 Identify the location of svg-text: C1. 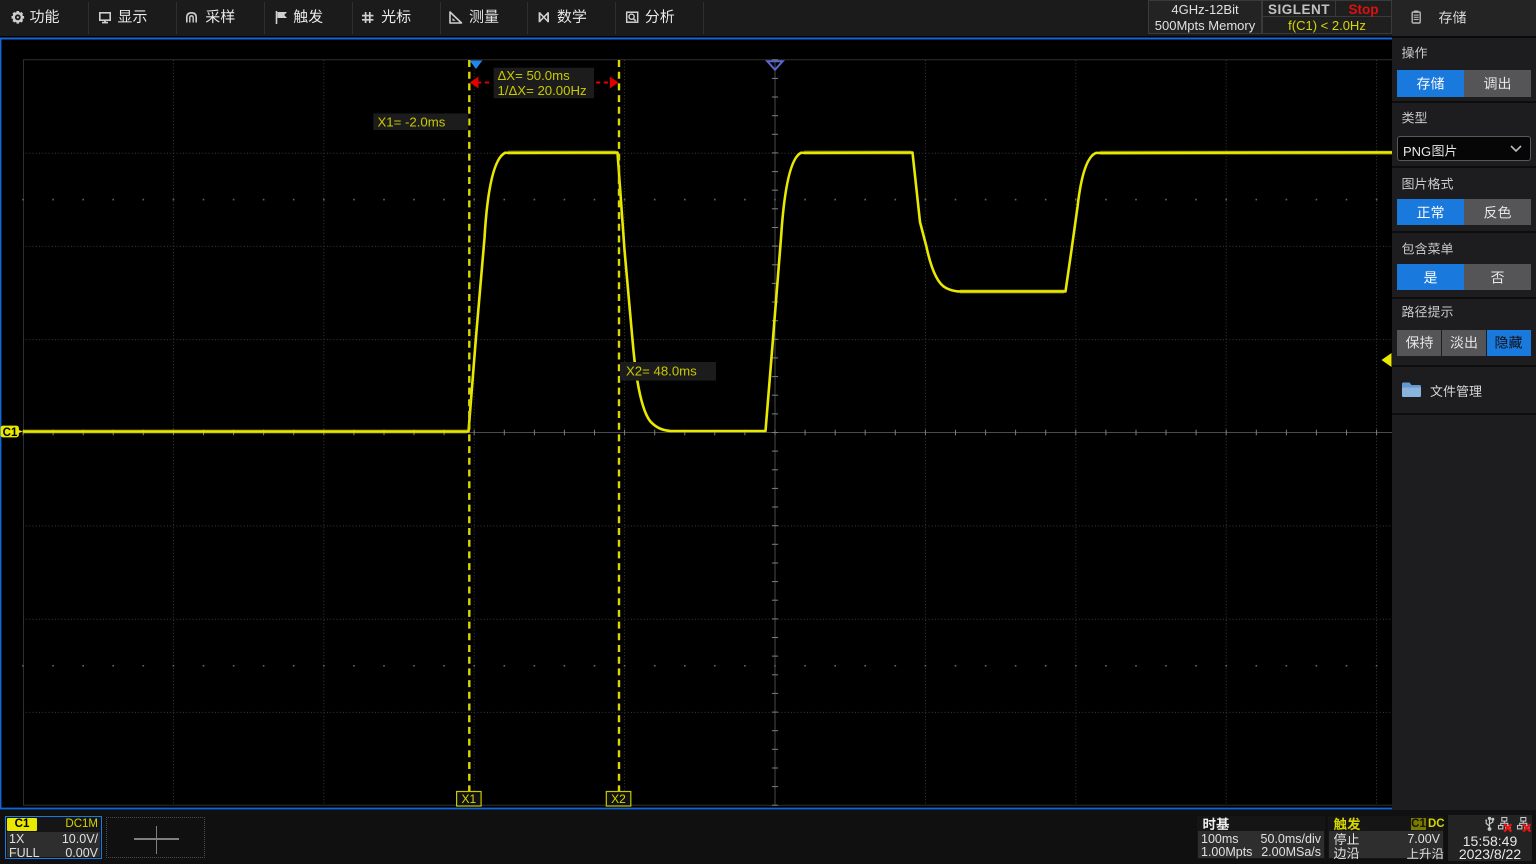
(10, 433).